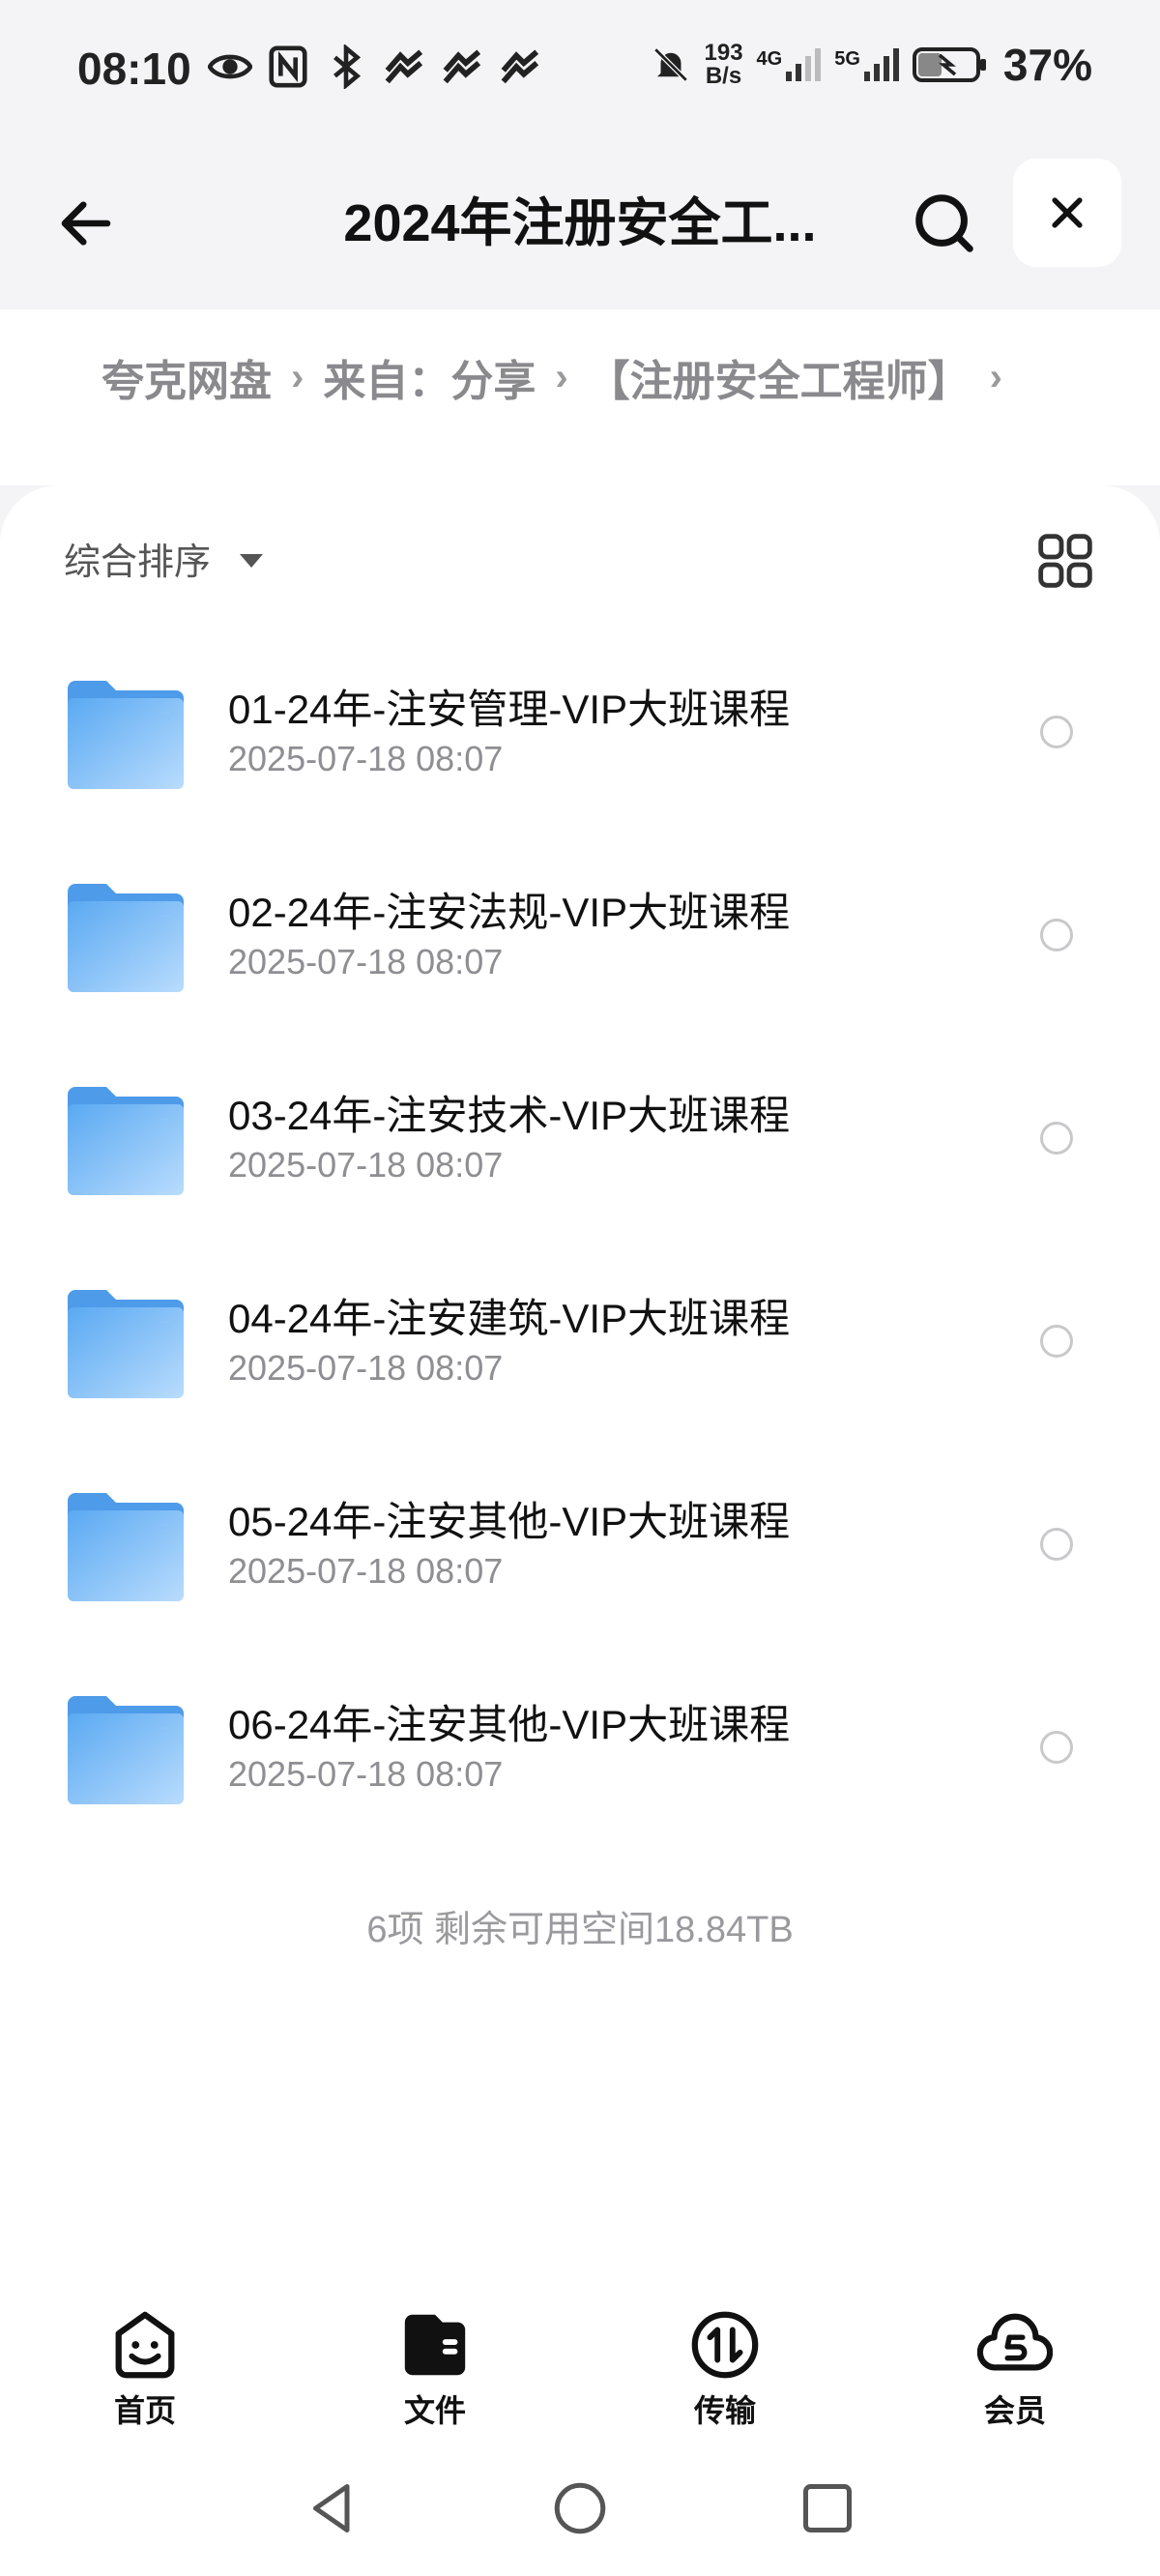 The image size is (1160, 2576). What do you see at coordinates (827, 2508) in the screenshot?
I see `recents-square-icon` at bounding box center [827, 2508].